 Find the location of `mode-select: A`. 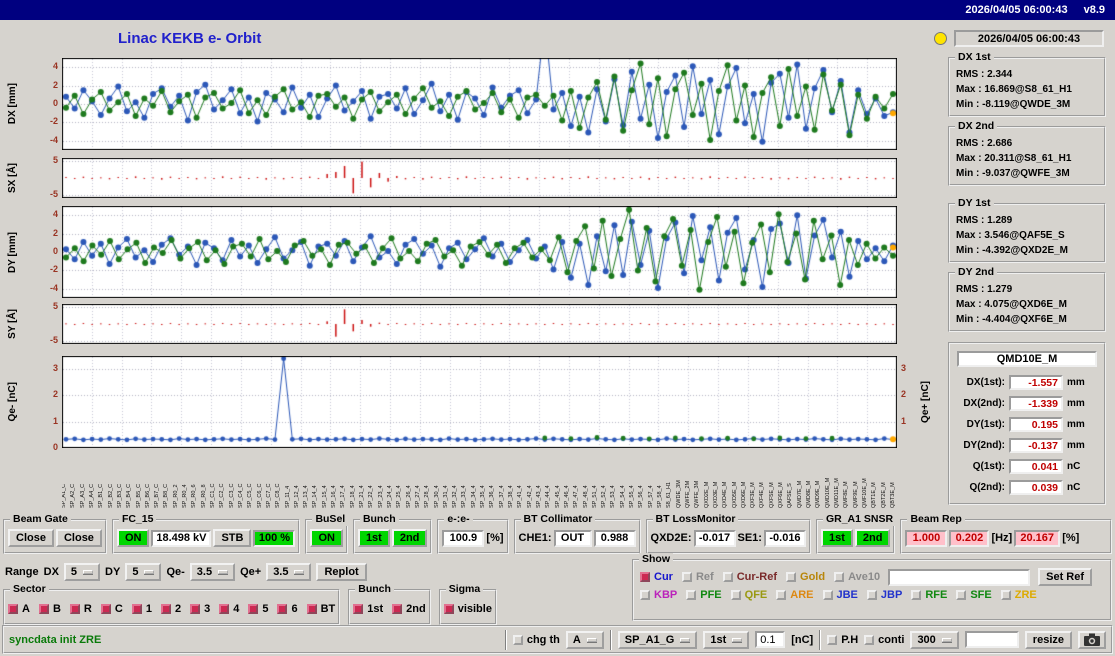

mode-select: A is located at coordinates (584, 639).